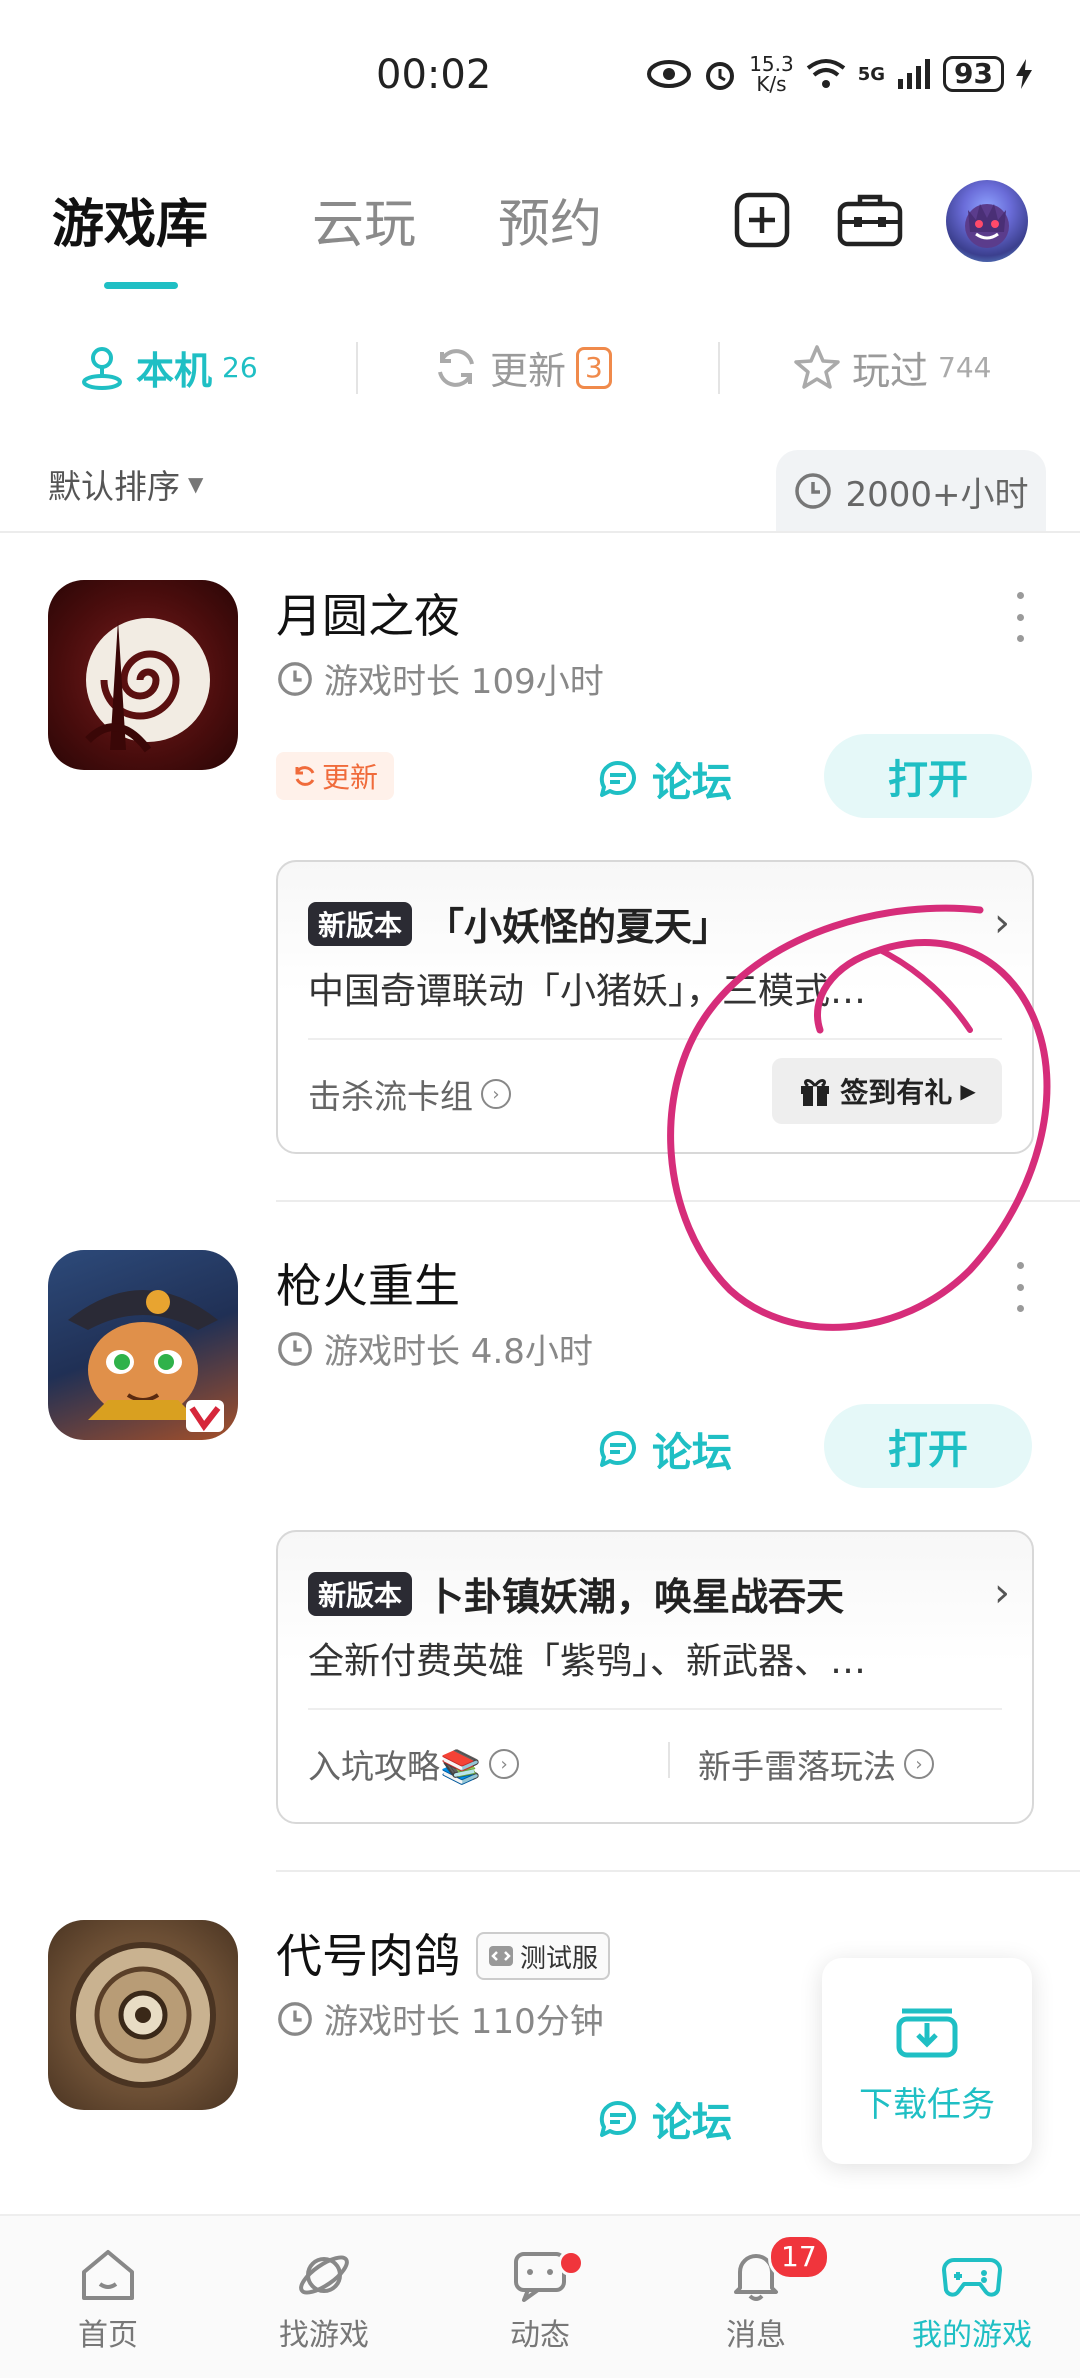 The image size is (1080, 2378). What do you see at coordinates (464, 2022) in the screenshot?
I see `playtime-text: 游戏时长 110分钟` at bounding box center [464, 2022].